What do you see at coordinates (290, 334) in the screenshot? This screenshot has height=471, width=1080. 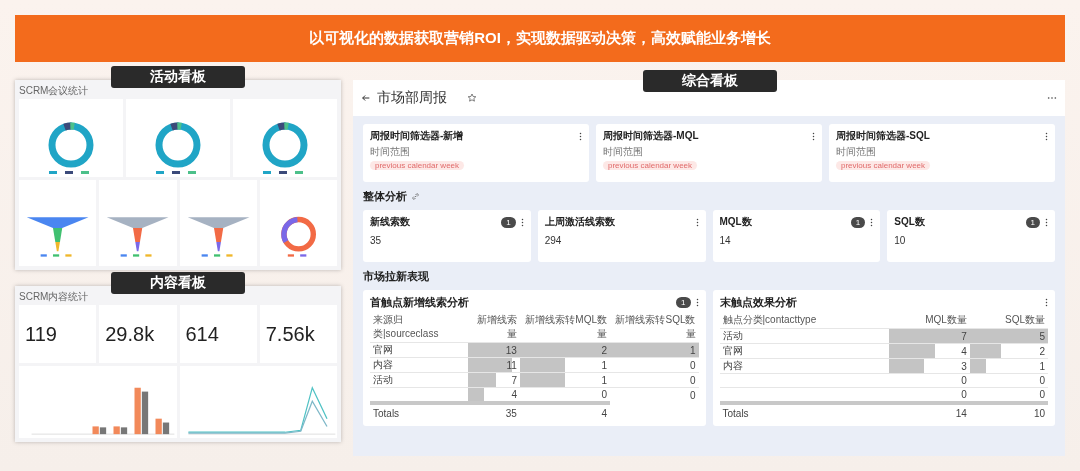 I see `stat-value: 7.56k` at bounding box center [290, 334].